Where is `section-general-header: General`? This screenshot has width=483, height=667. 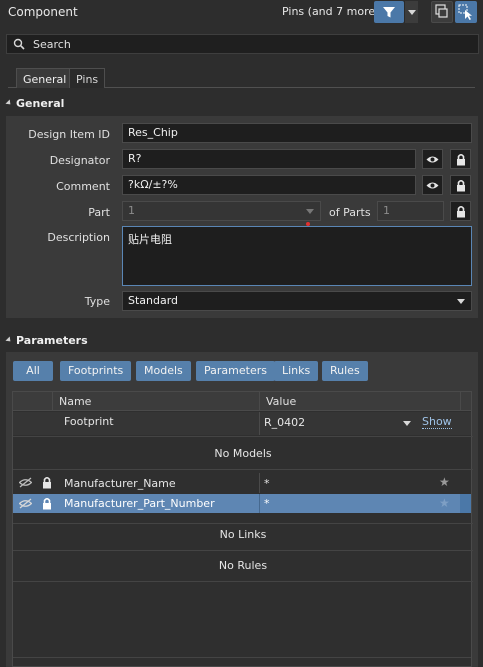 section-general-header: General is located at coordinates (35, 103).